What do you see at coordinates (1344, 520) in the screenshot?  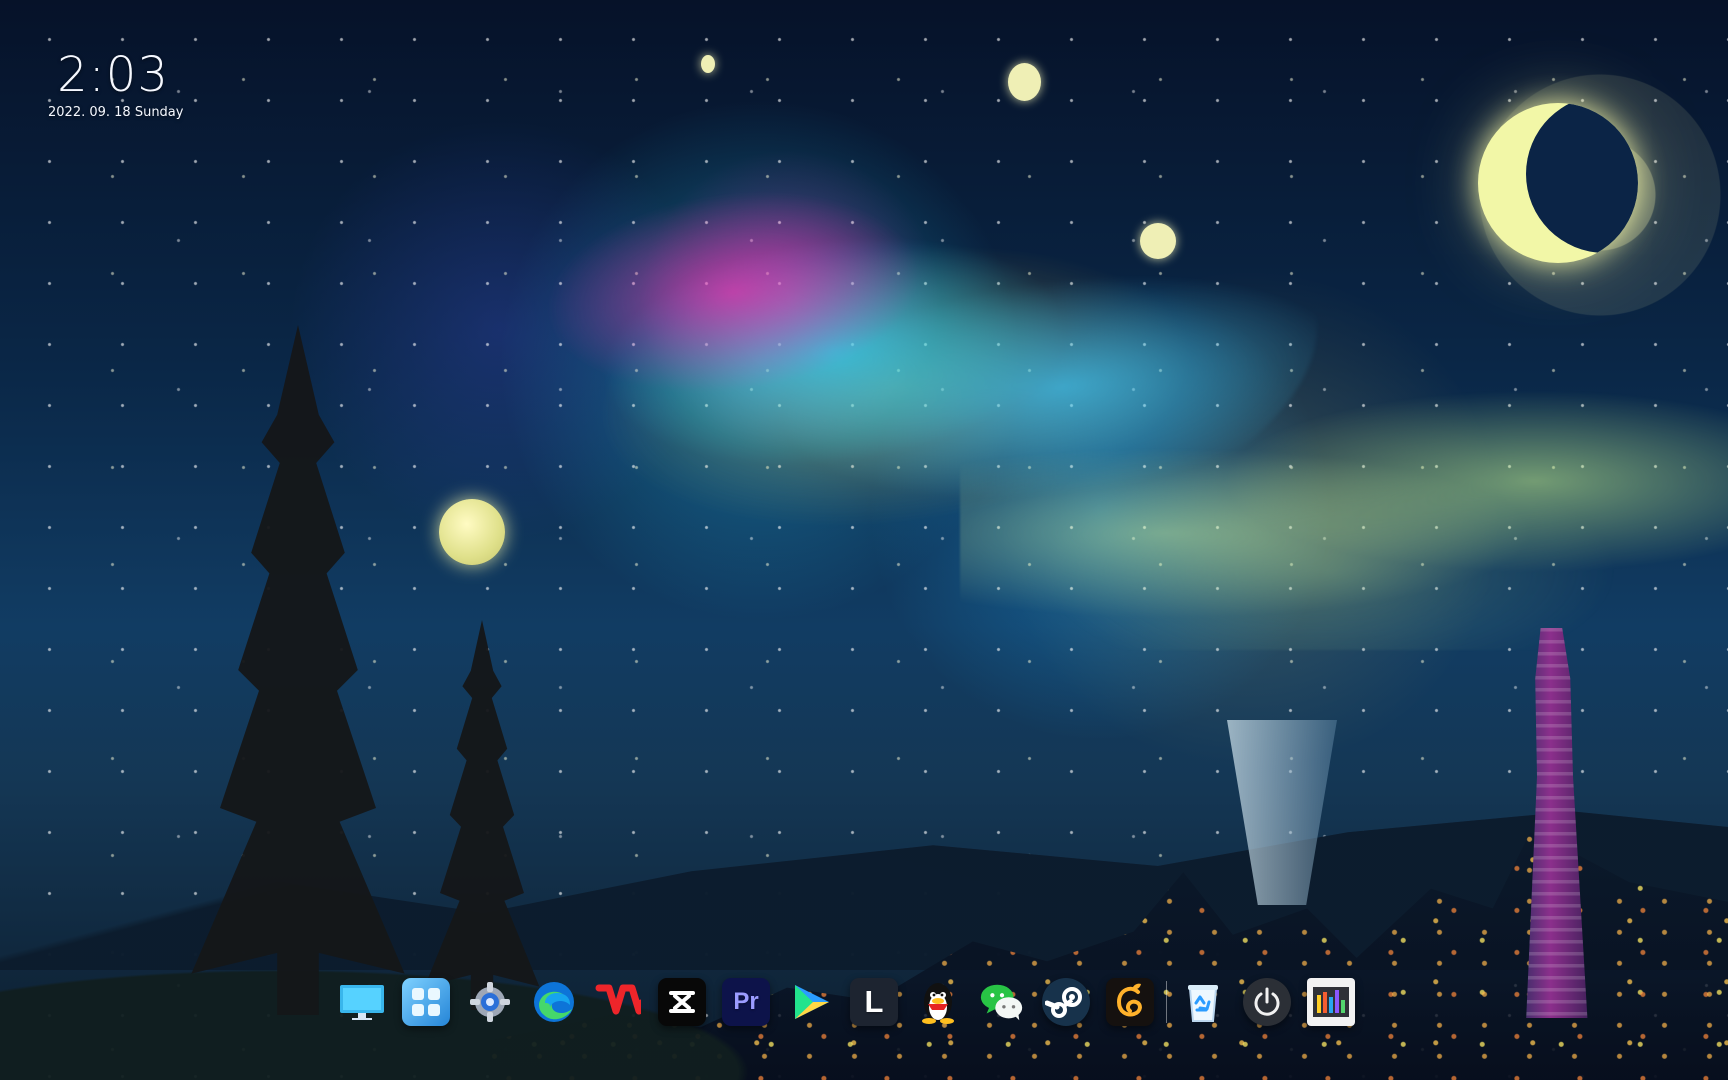 I see `glowing-cloud-band` at bounding box center [1344, 520].